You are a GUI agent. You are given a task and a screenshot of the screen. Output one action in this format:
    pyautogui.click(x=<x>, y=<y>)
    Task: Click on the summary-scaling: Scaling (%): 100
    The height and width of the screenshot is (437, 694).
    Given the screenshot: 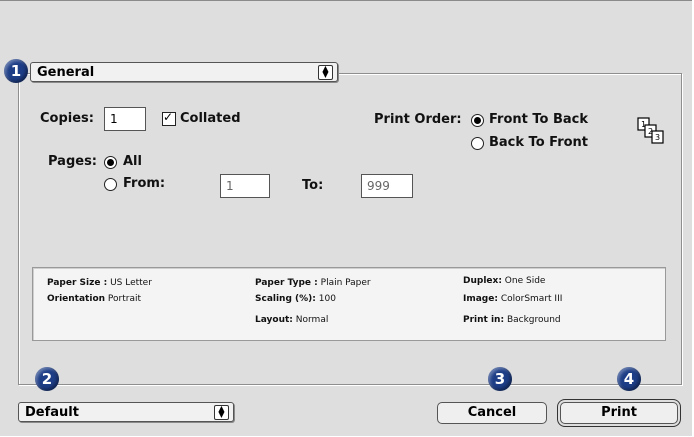 What is the action you would take?
    pyautogui.click(x=295, y=299)
    